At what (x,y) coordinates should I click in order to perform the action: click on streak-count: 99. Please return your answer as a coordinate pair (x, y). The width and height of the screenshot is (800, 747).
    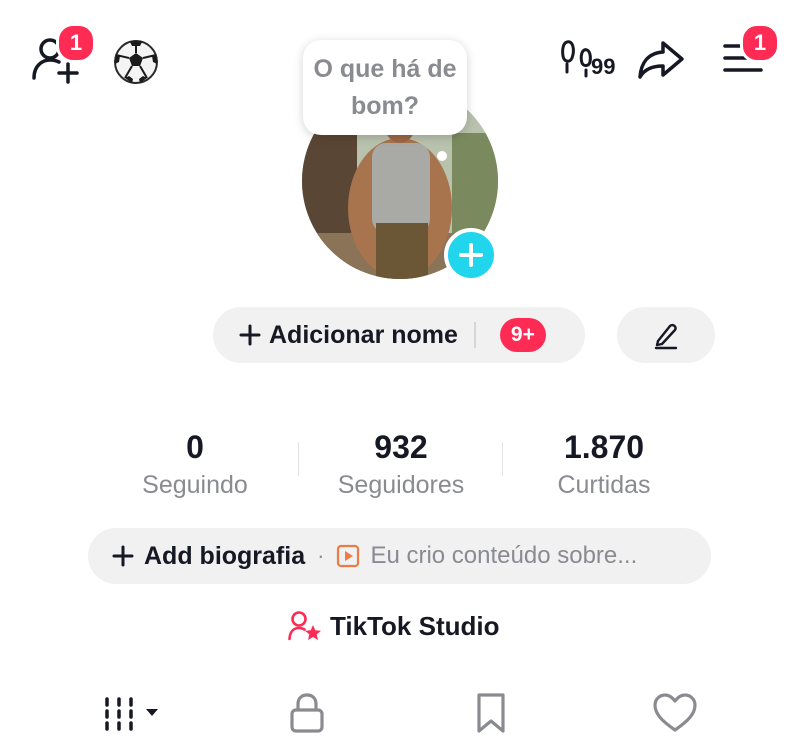
    Looking at the image, I should click on (603, 66).